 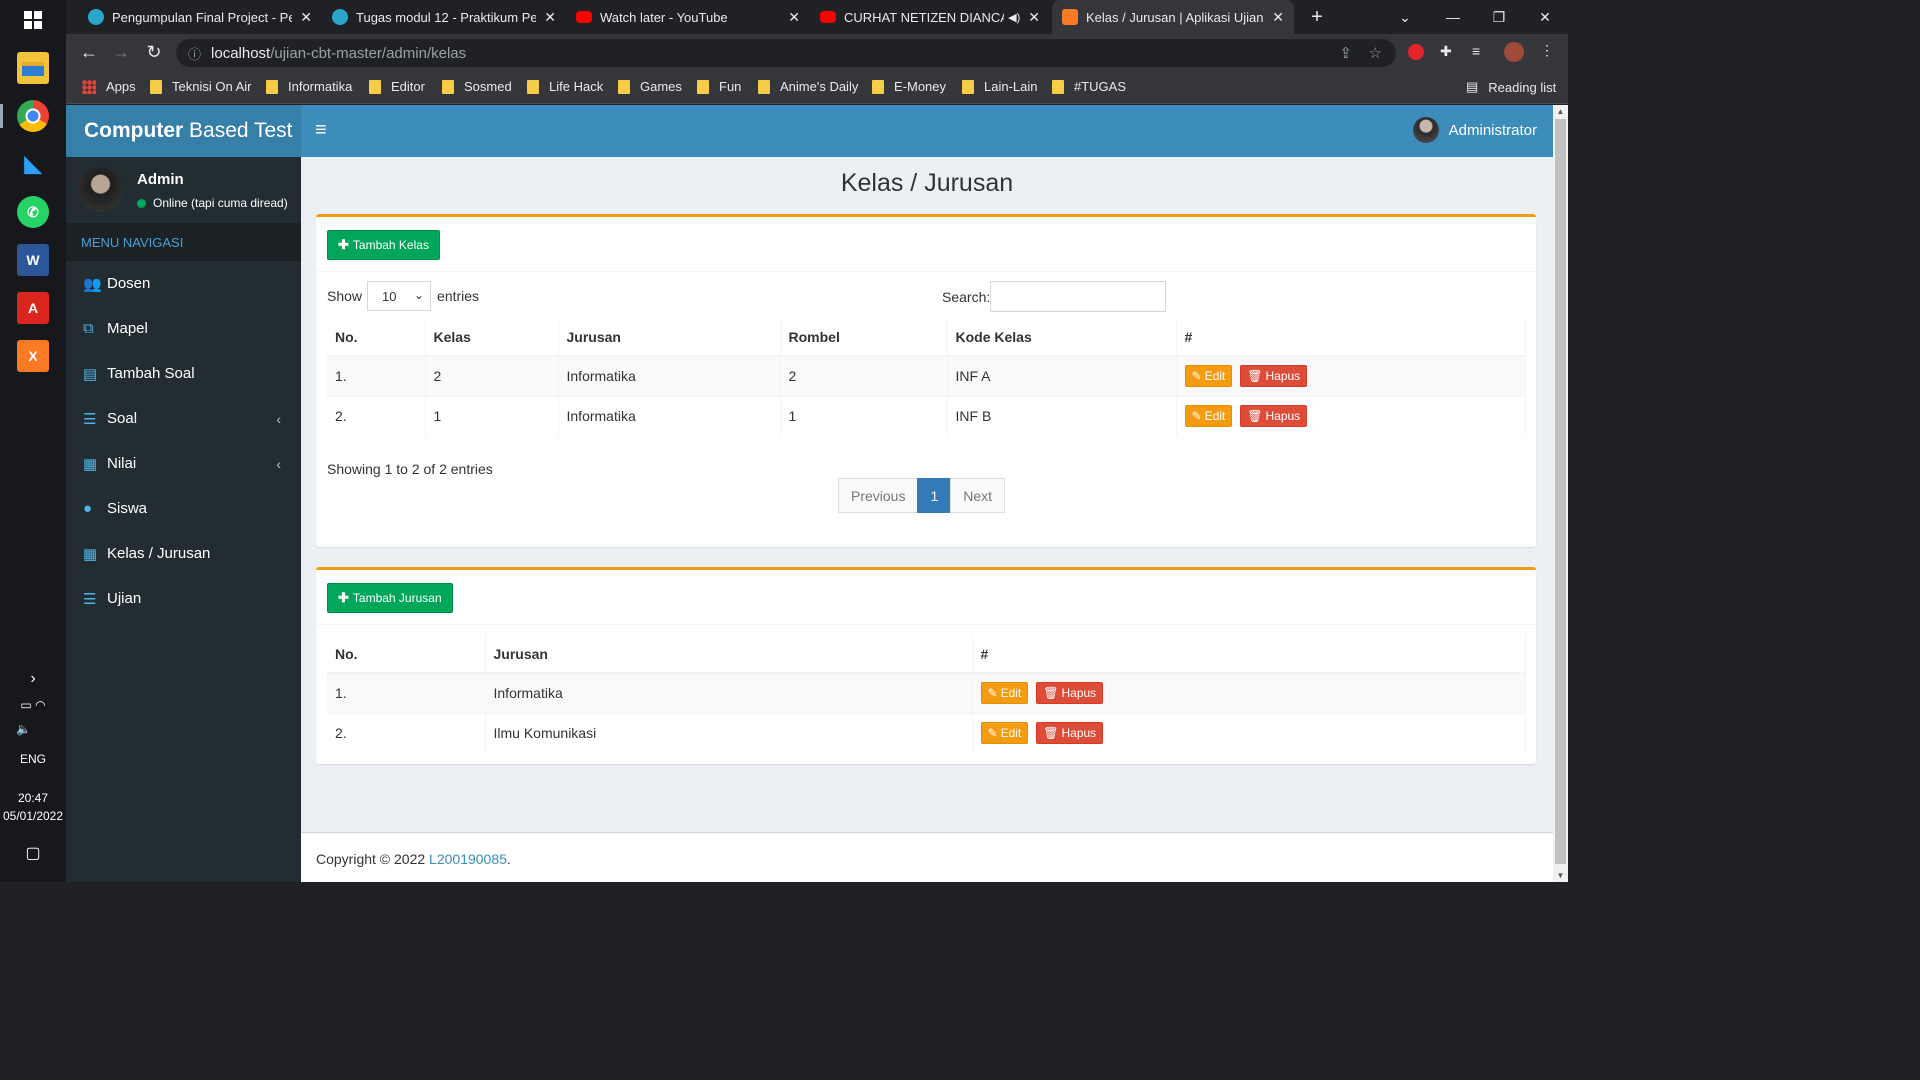 What do you see at coordinates (1014, 17) in the screenshot?
I see `audio-playing-icon: ◀)` at bounding box center [1014, 17].